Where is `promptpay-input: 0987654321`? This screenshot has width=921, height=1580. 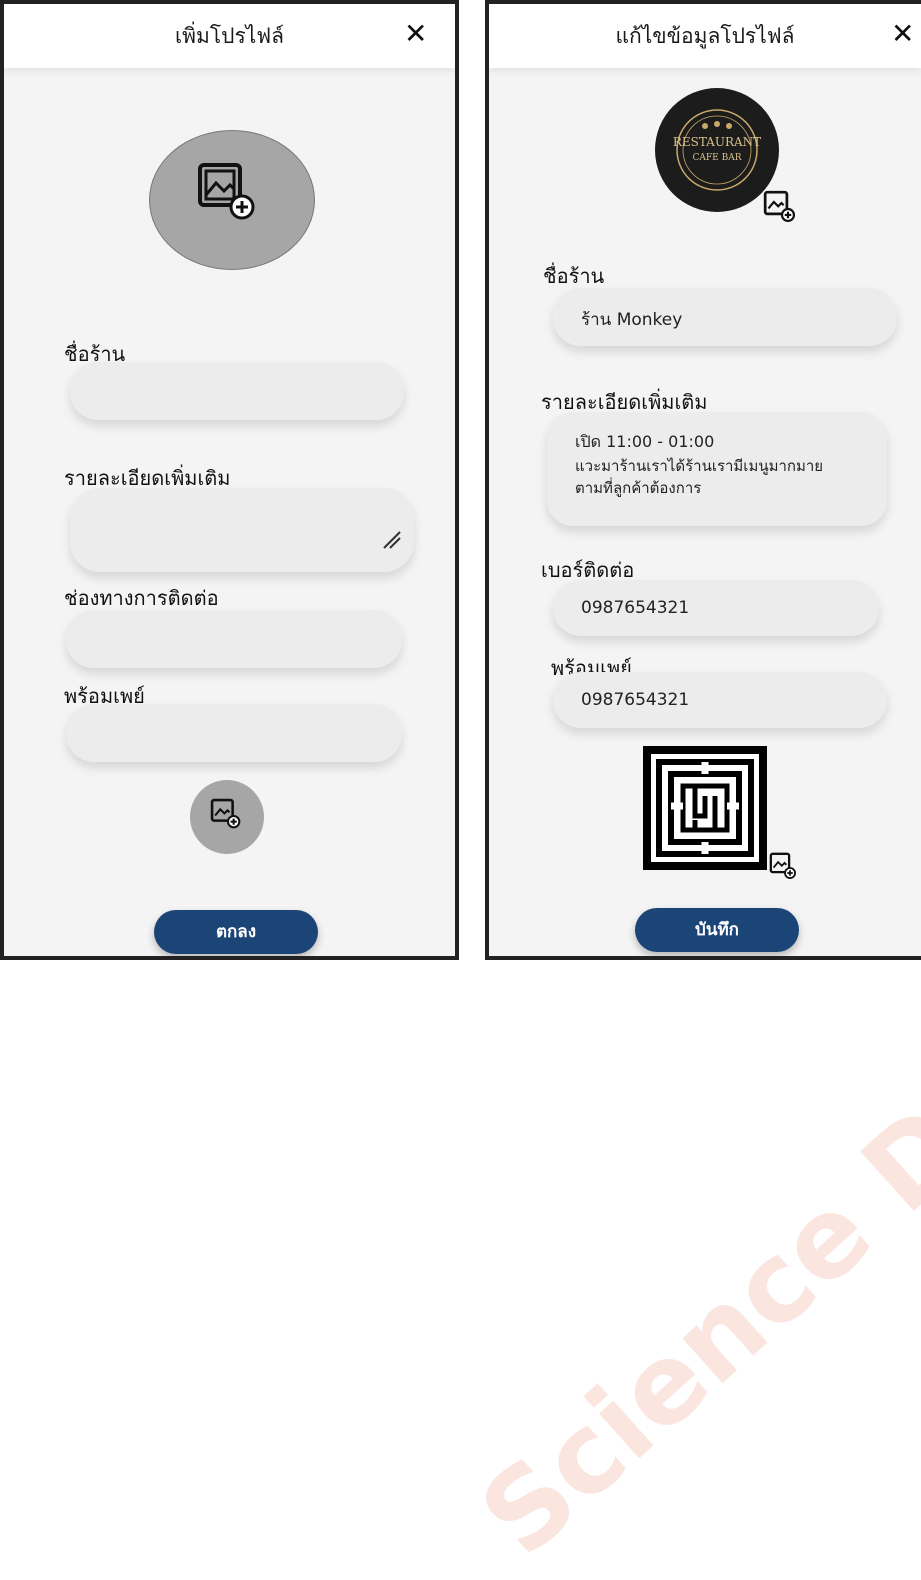 promptpay-input: 0987654321 is located at coordinates (720, 700).